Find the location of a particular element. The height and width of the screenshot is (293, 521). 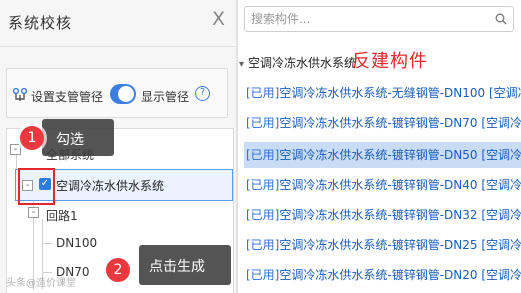

list-item: [已用]空调冷冻水供水系统-镀锌钢管-DN20 [空调冷冻水供水 is located at coordinates (382, 275).